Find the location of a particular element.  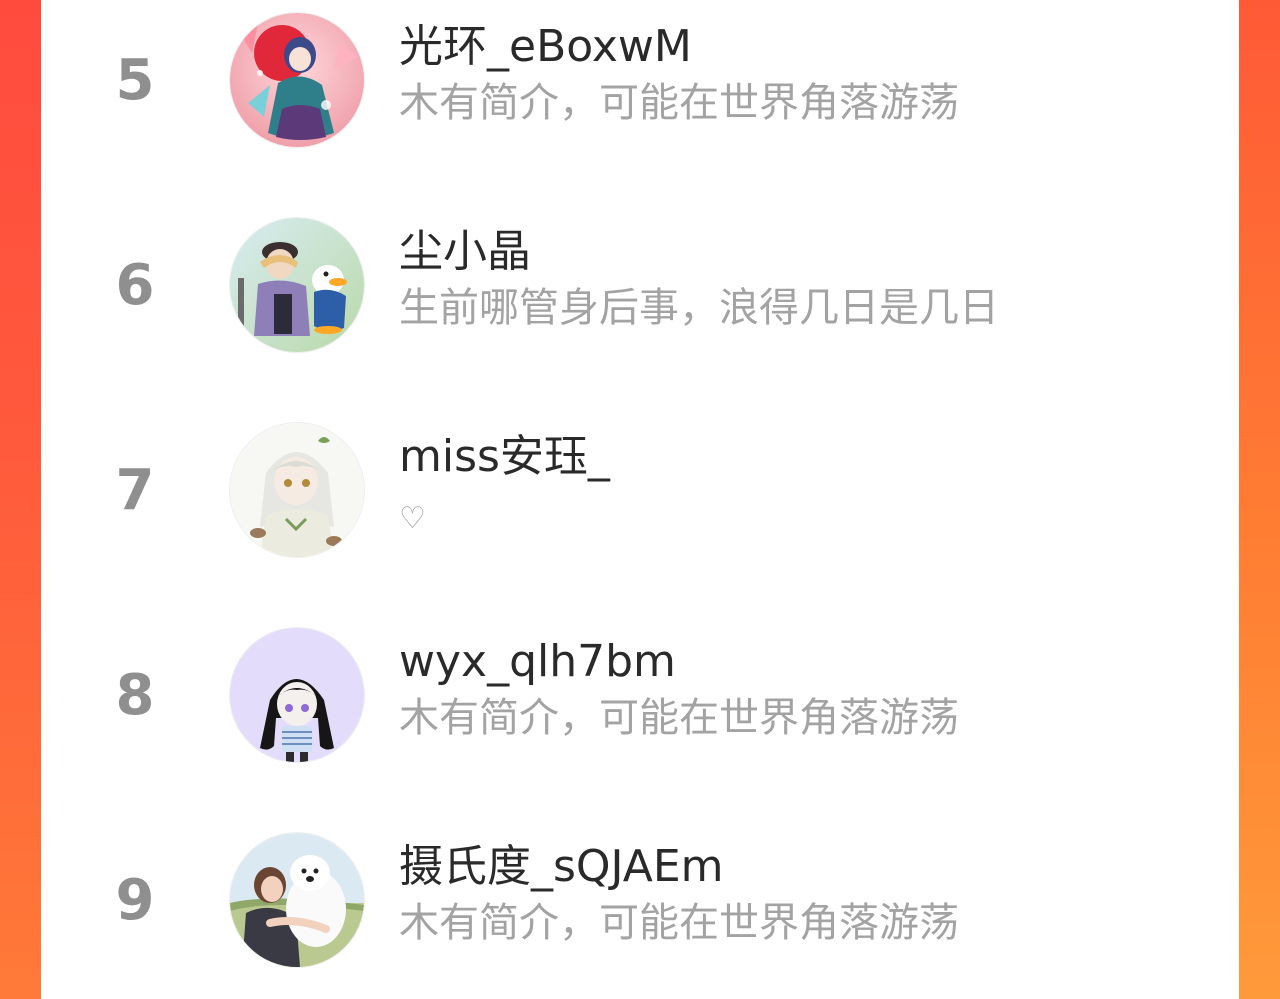

list-item: 8 wyx_qlh7bm 木有简介，可能在世界角落游荡 is located at coordinates (640, 695).